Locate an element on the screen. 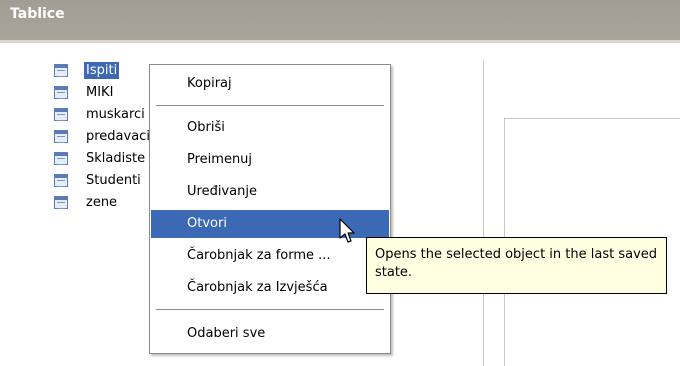 The height and width of the screenshot is (366, 680). menu-item-uredivanje: Uređivanje is located at coordinates (270, 192).